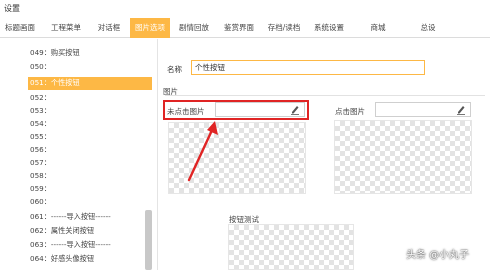 This screenshot has height=270, width=490. What do you see at coordinates (90, 189) in the screenshot?
I see `list-item: 059：` at bounding box center [90, 189].